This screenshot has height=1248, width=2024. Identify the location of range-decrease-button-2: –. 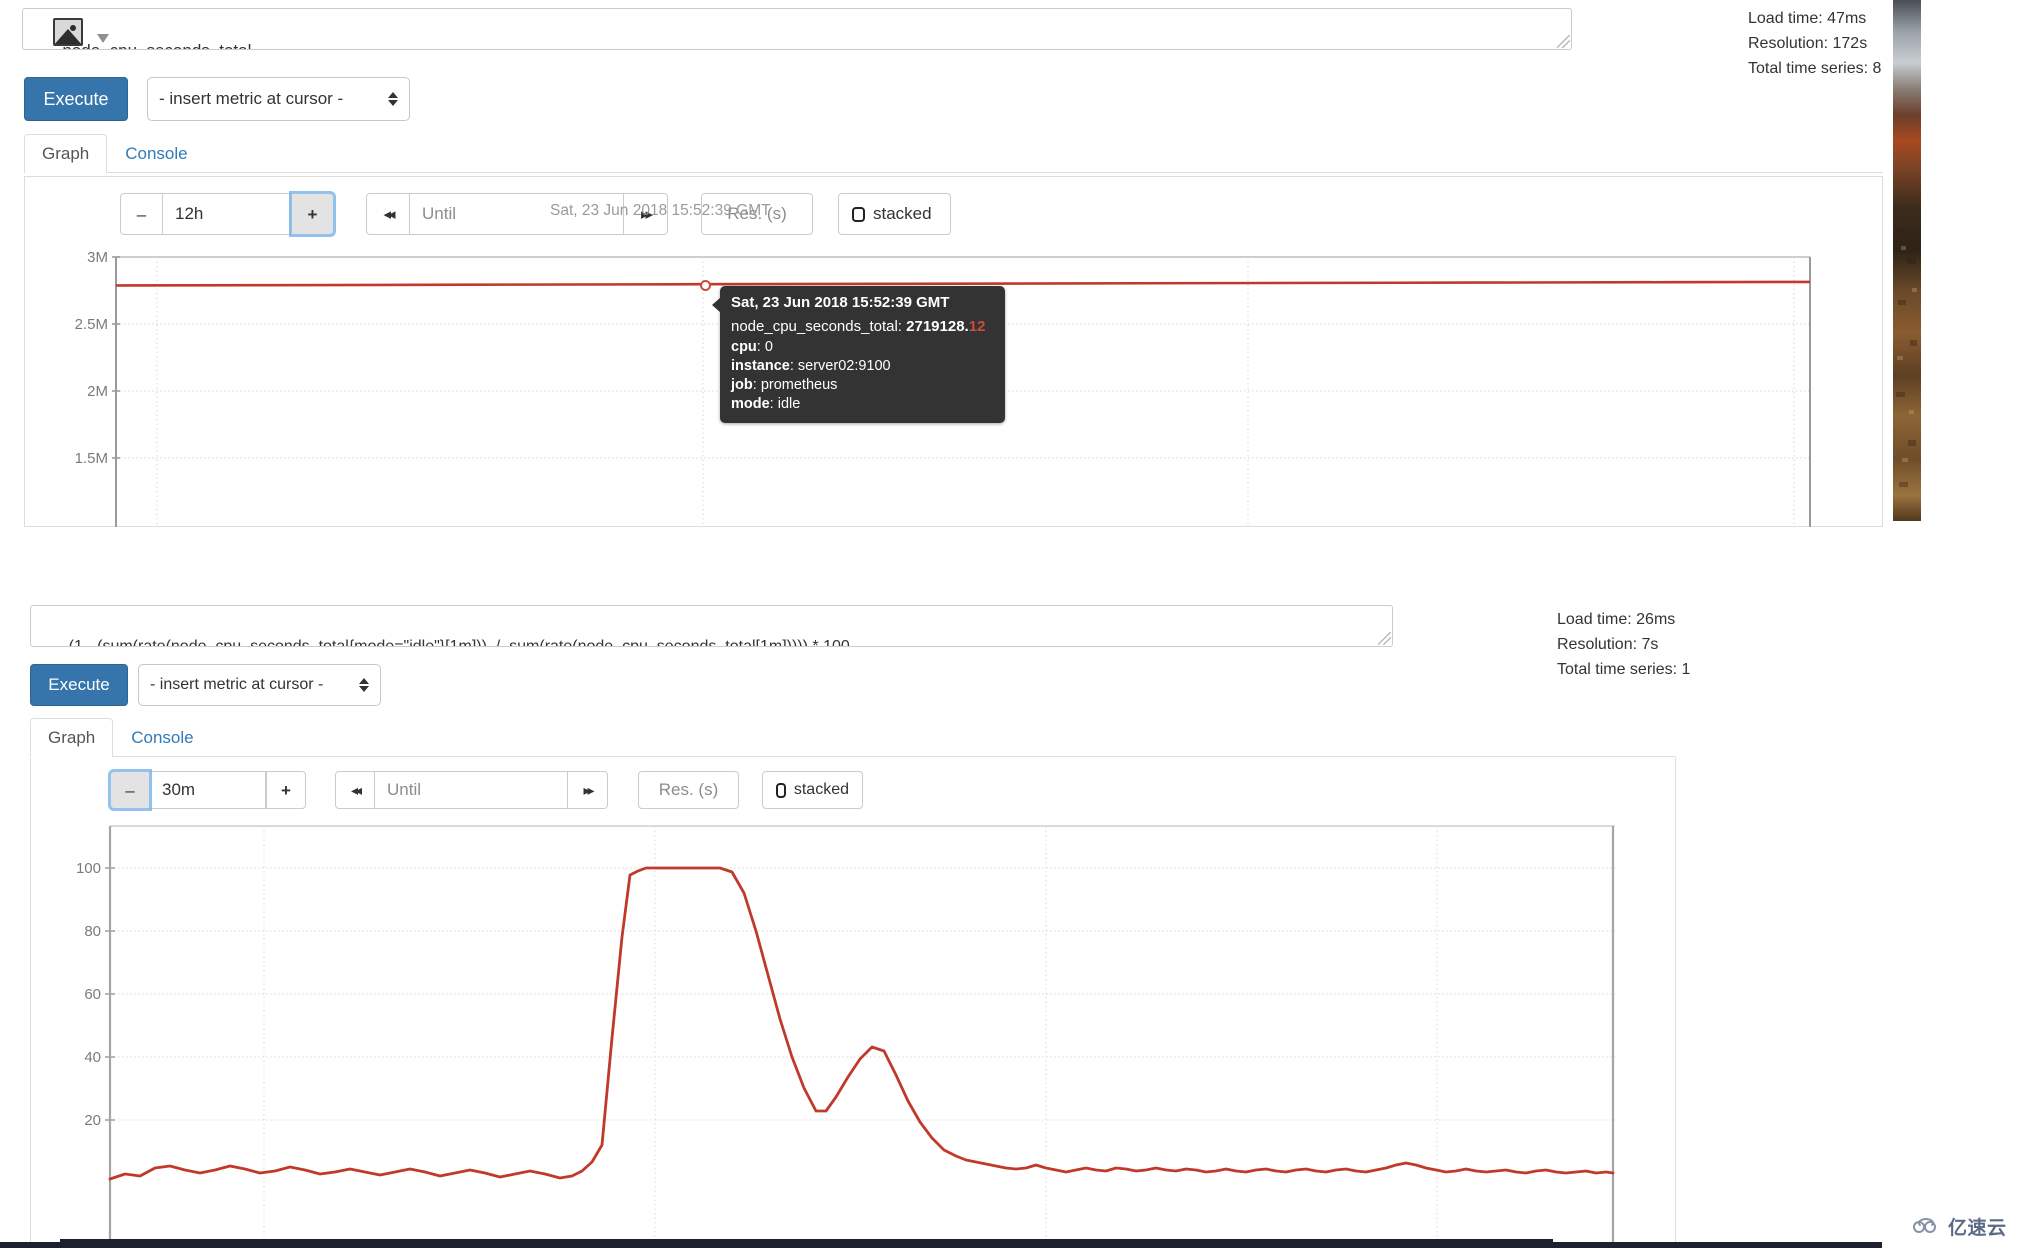
(130, 790).